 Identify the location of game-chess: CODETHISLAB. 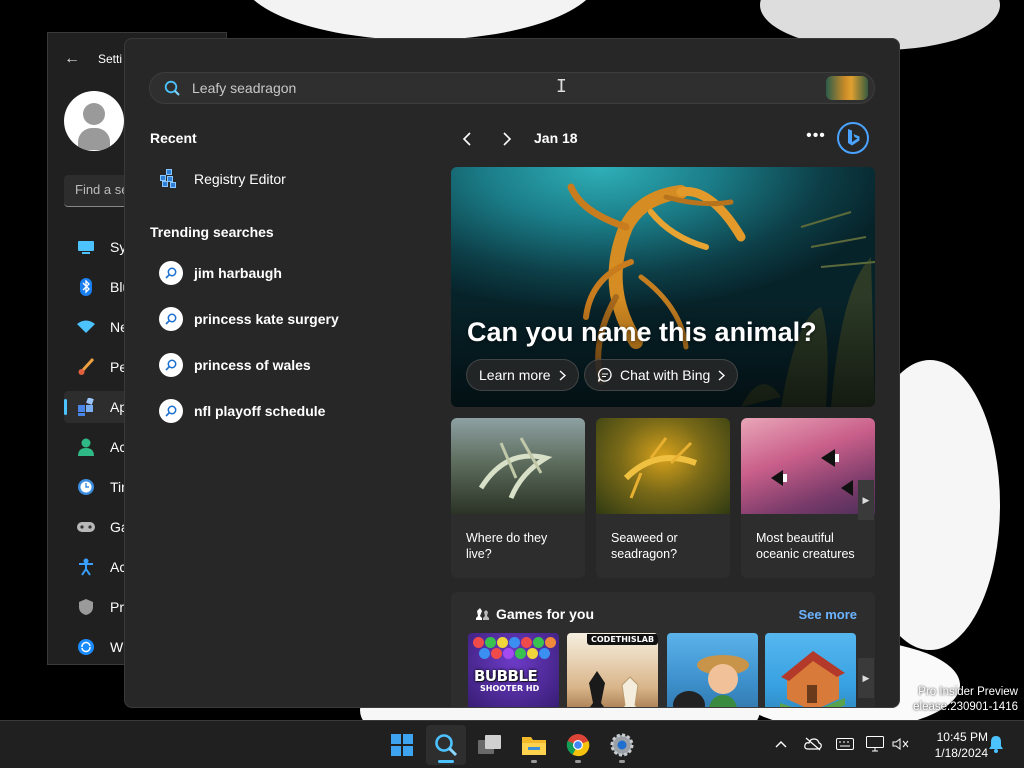
(612, 670).